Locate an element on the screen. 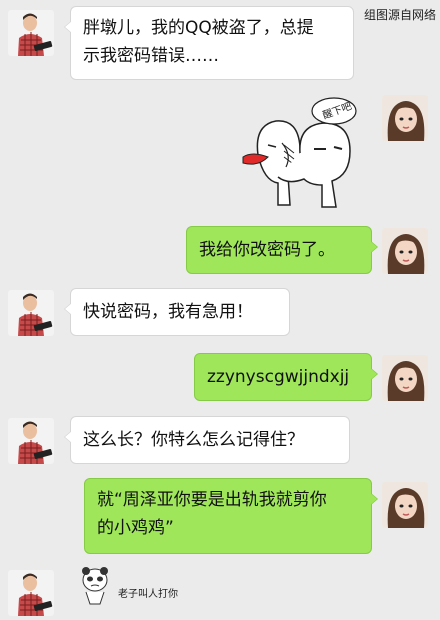  message-bubble: 我给你改密码了。 is located at coordinates (282, 250).